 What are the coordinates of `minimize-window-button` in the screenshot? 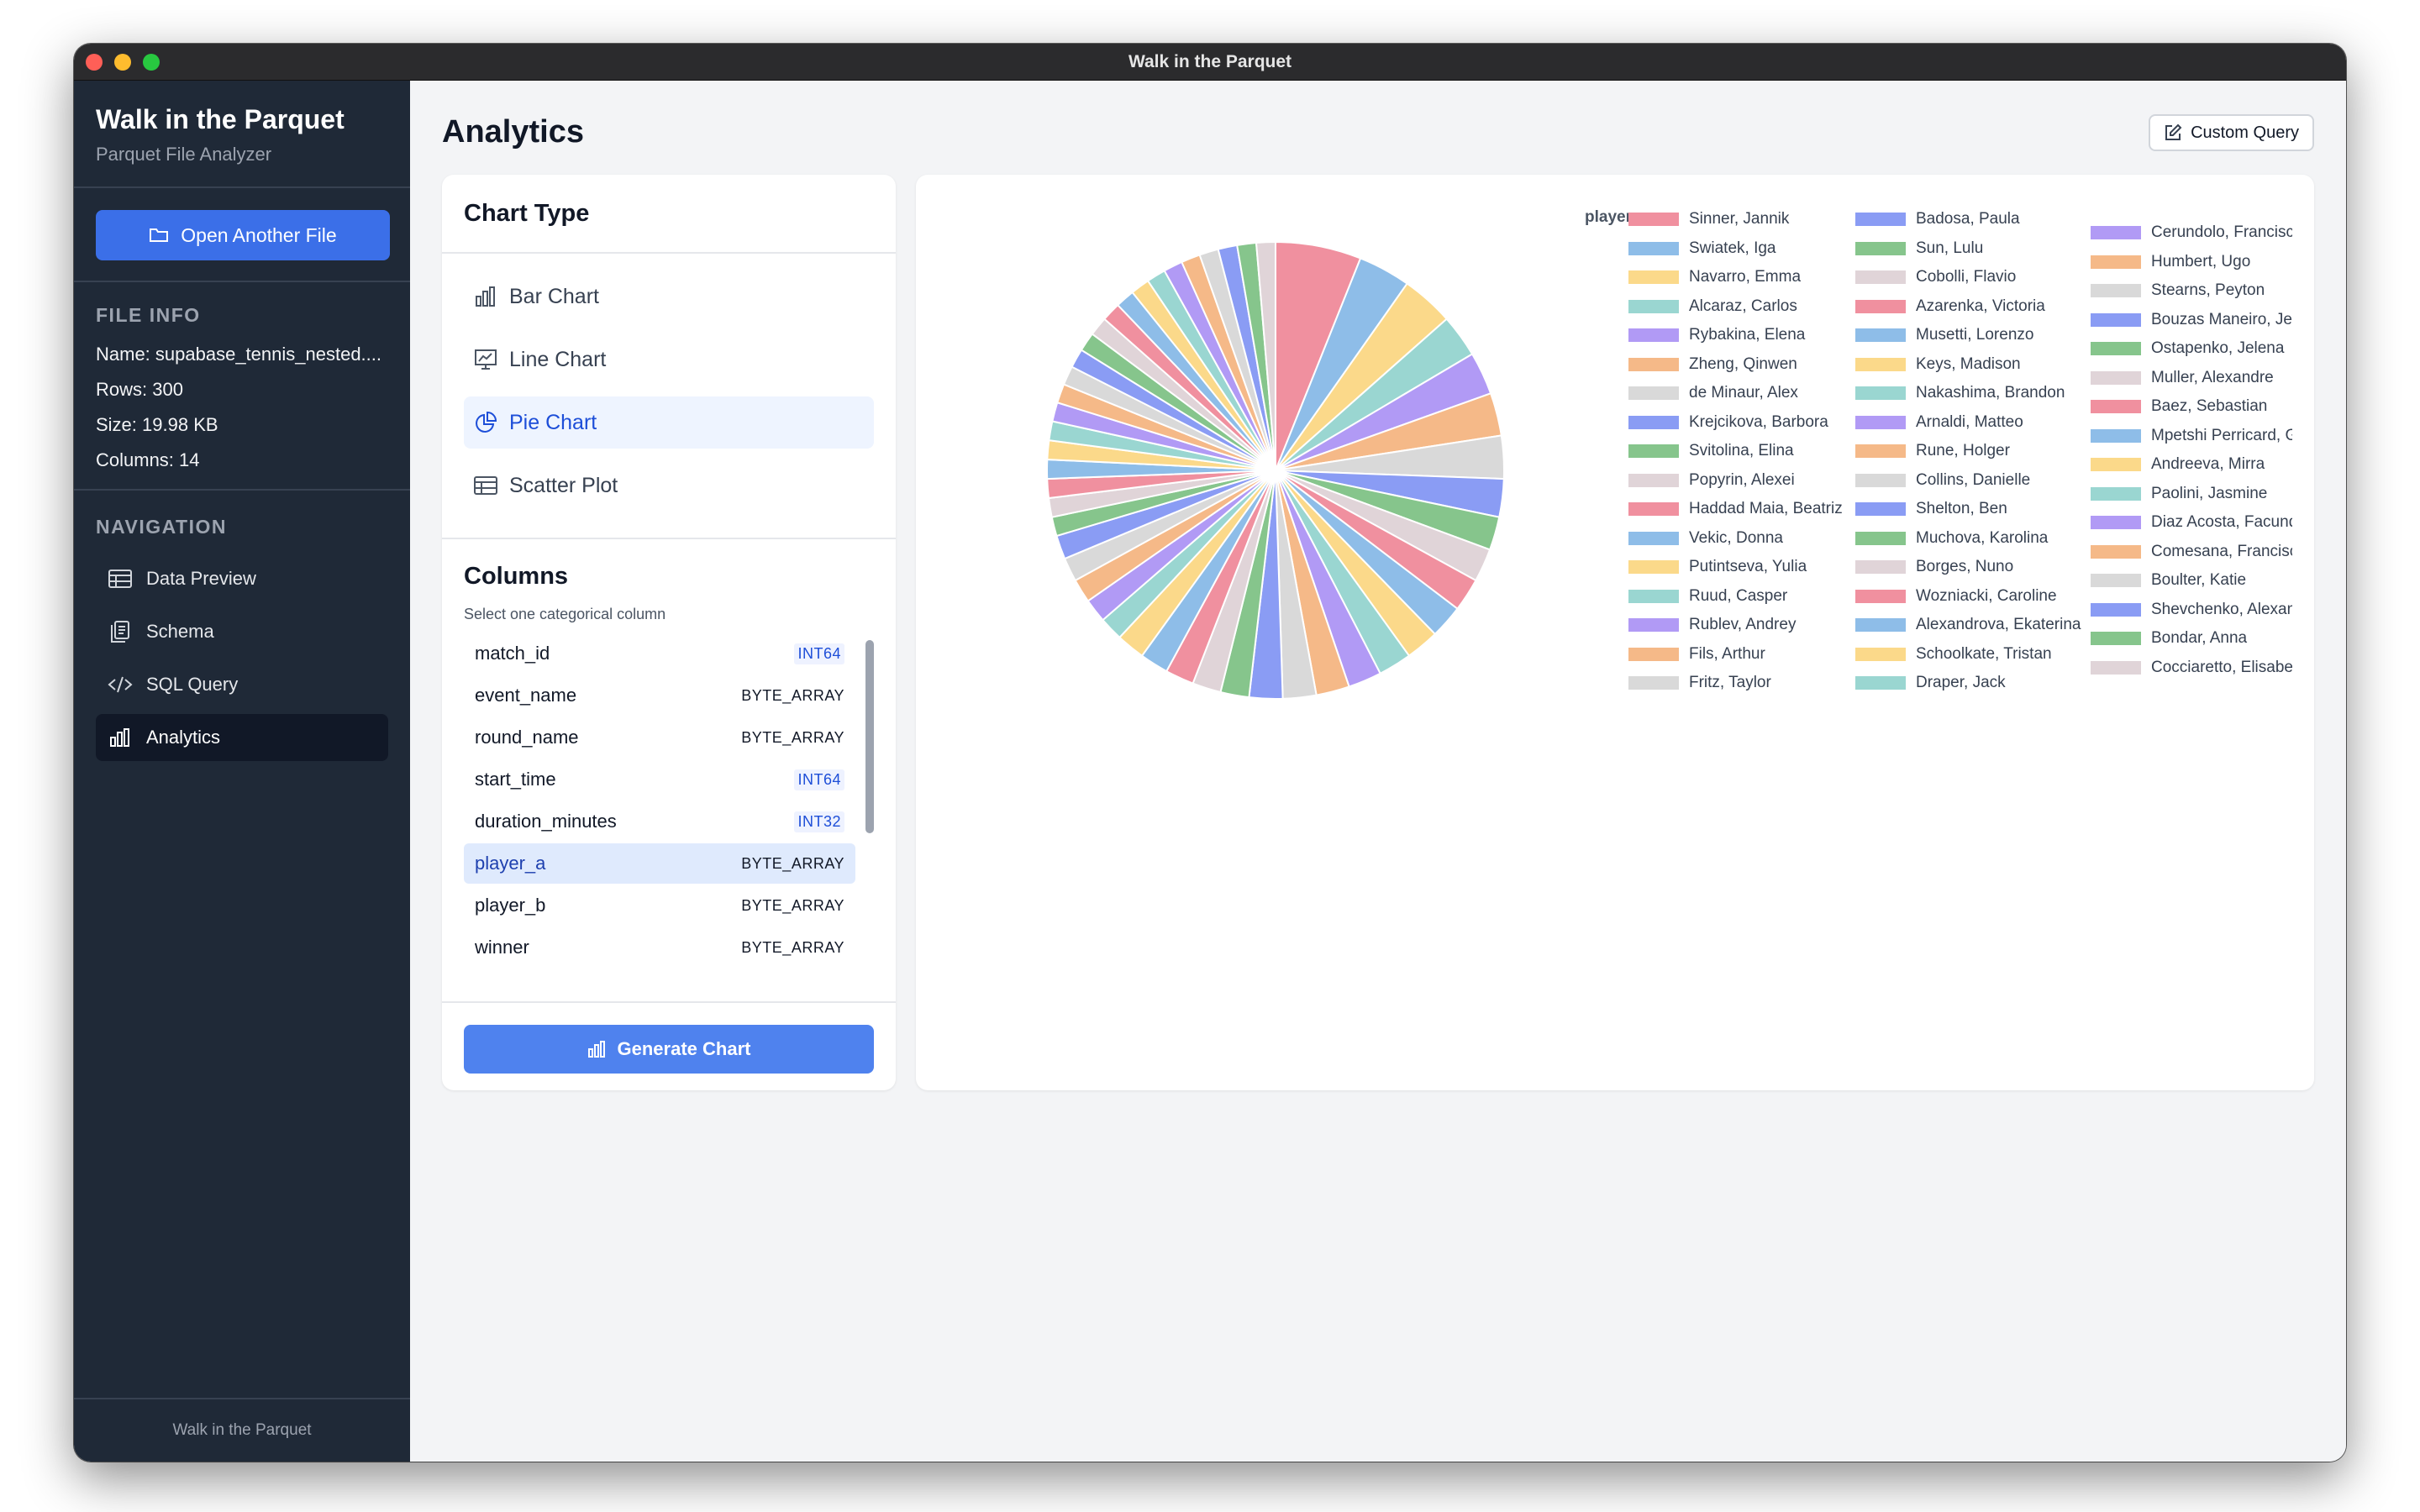 It's located at (123, 62).